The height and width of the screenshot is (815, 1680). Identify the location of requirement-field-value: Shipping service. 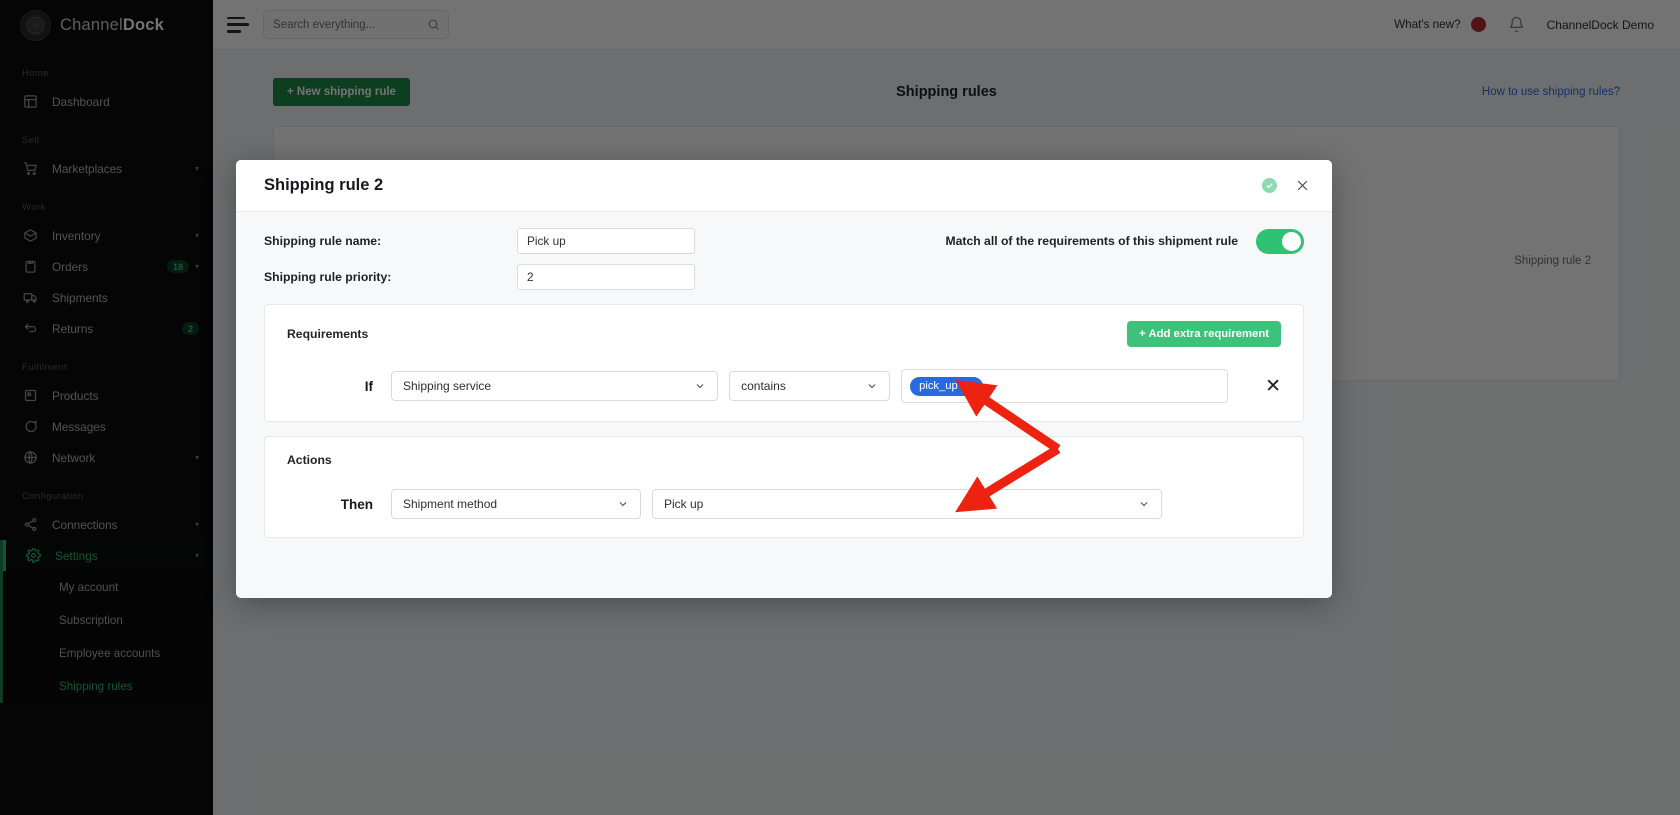
(447, 386).